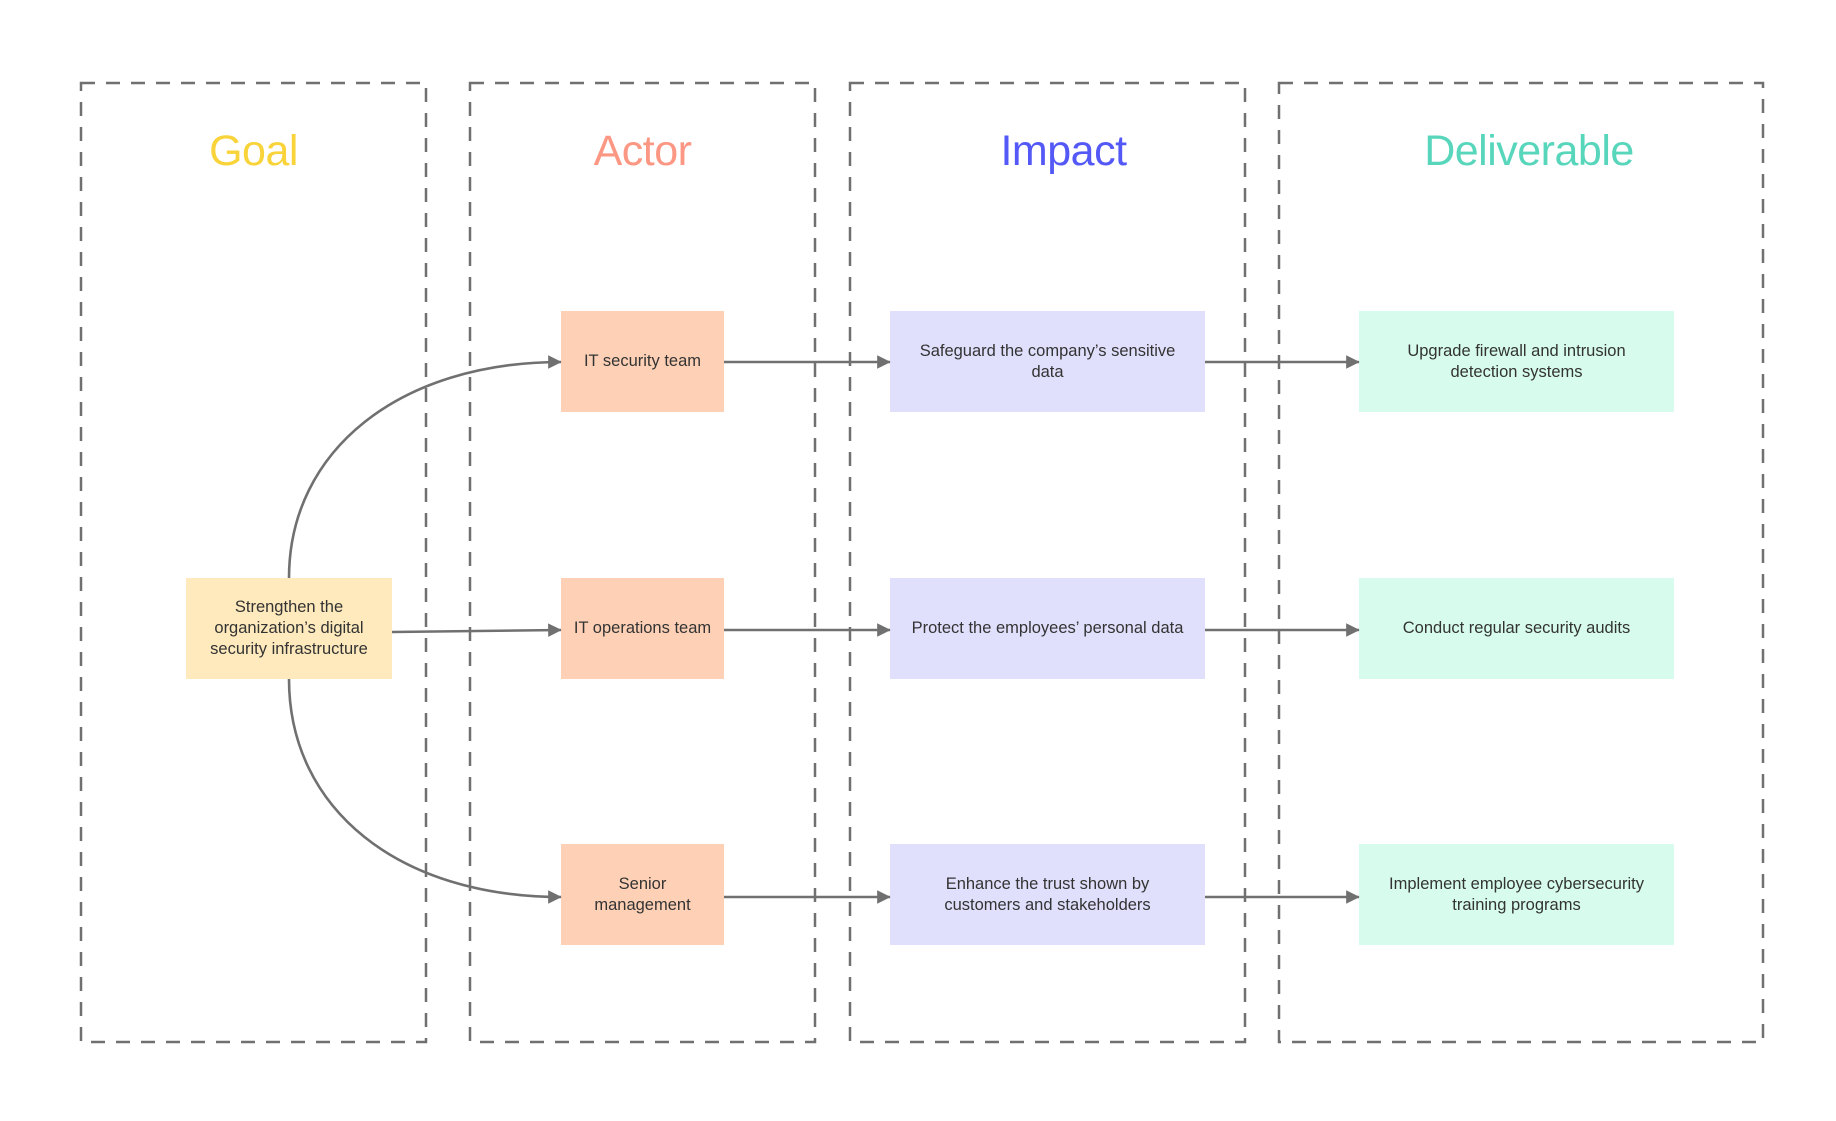 Image resolution: width=1836 pixels, height=1121 pixels. I want to click on deliverable-node: Conduct regular security audits, so click(1516, 628).